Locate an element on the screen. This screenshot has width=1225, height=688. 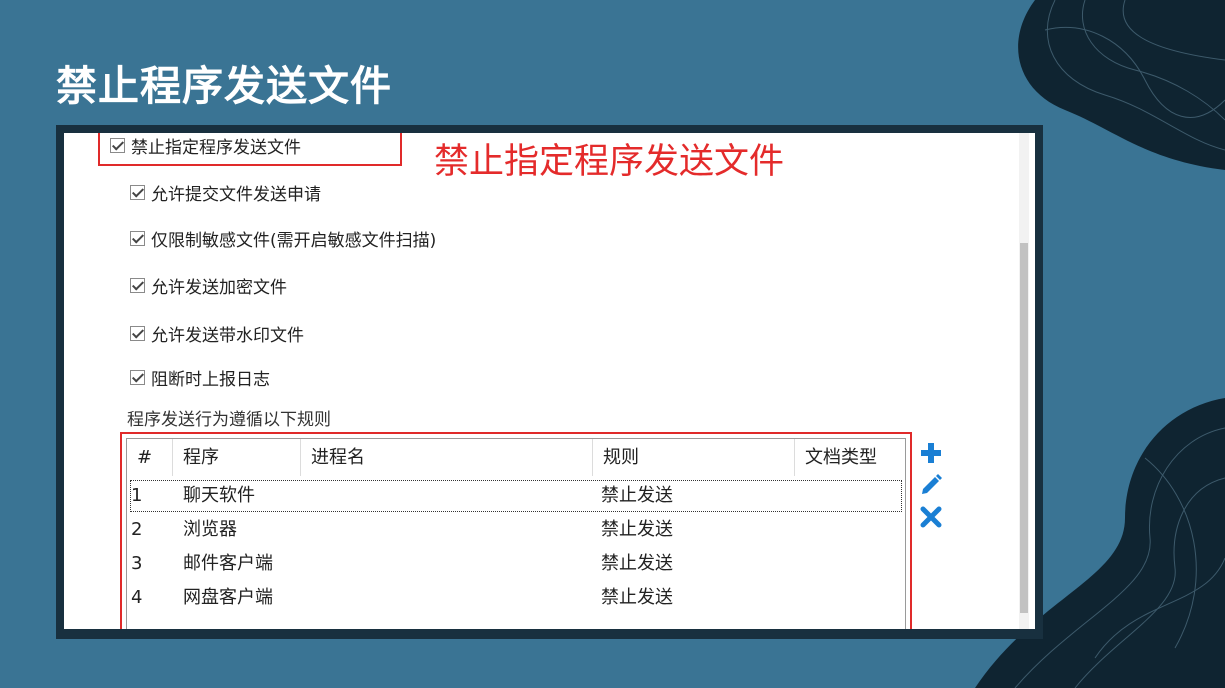
row-index: 2 is located at coordinates (137, 529).